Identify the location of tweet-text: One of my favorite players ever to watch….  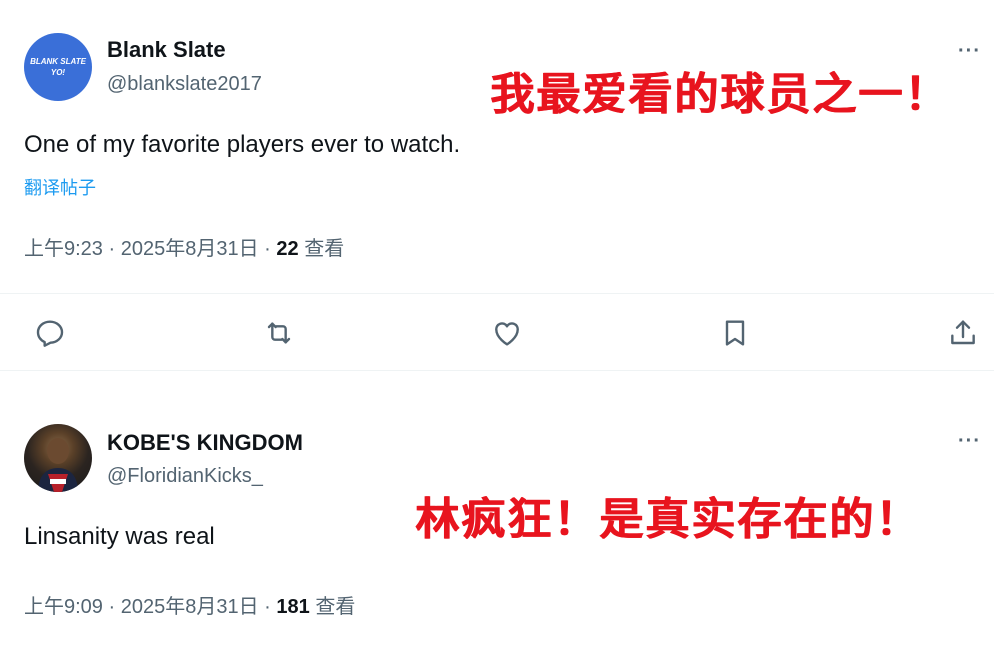
(242, 144).